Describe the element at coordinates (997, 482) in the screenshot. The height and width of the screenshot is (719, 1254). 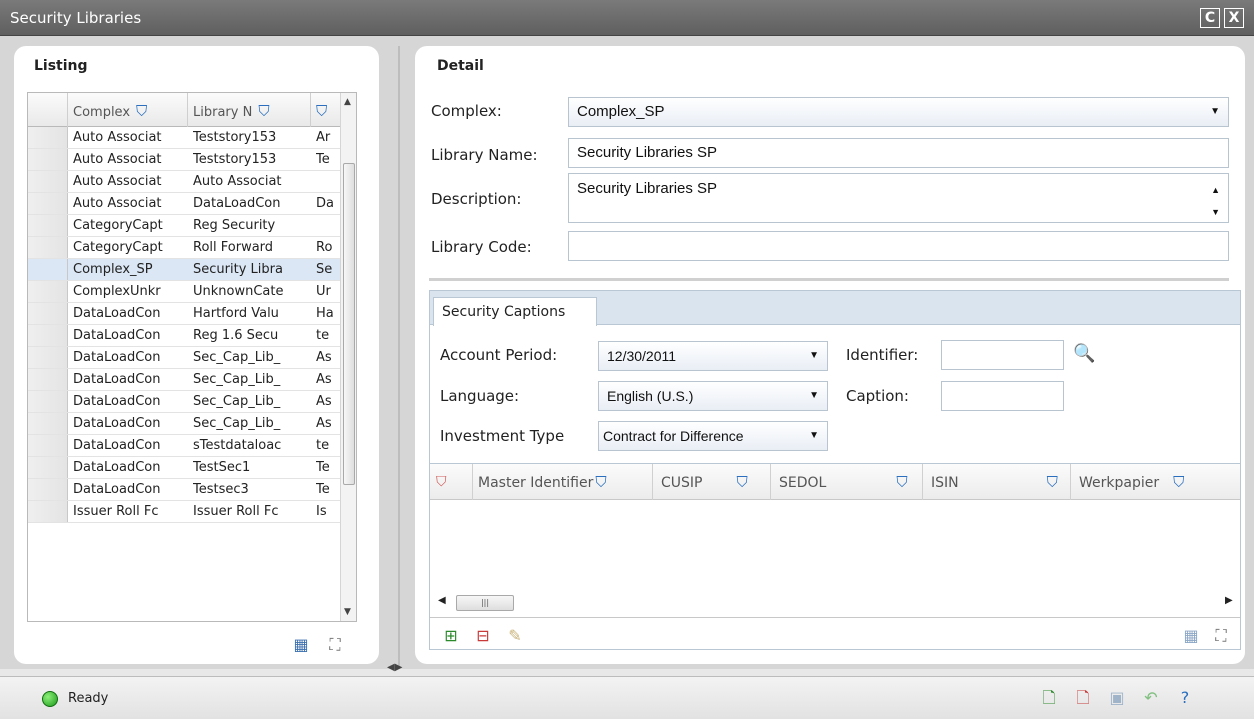
I see `column-isin: ISIN ⛉` at that location.